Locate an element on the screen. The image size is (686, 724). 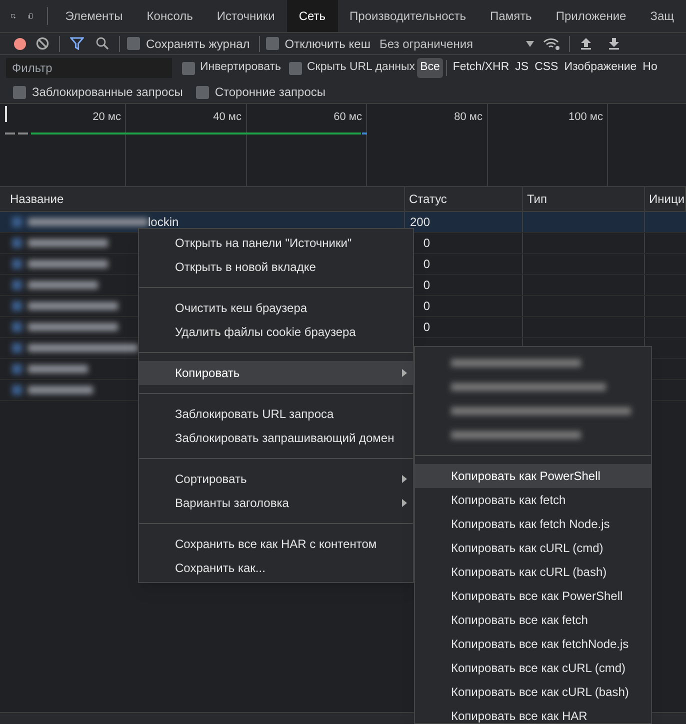
type-filter: CSS is located at coordinates (547, 68).